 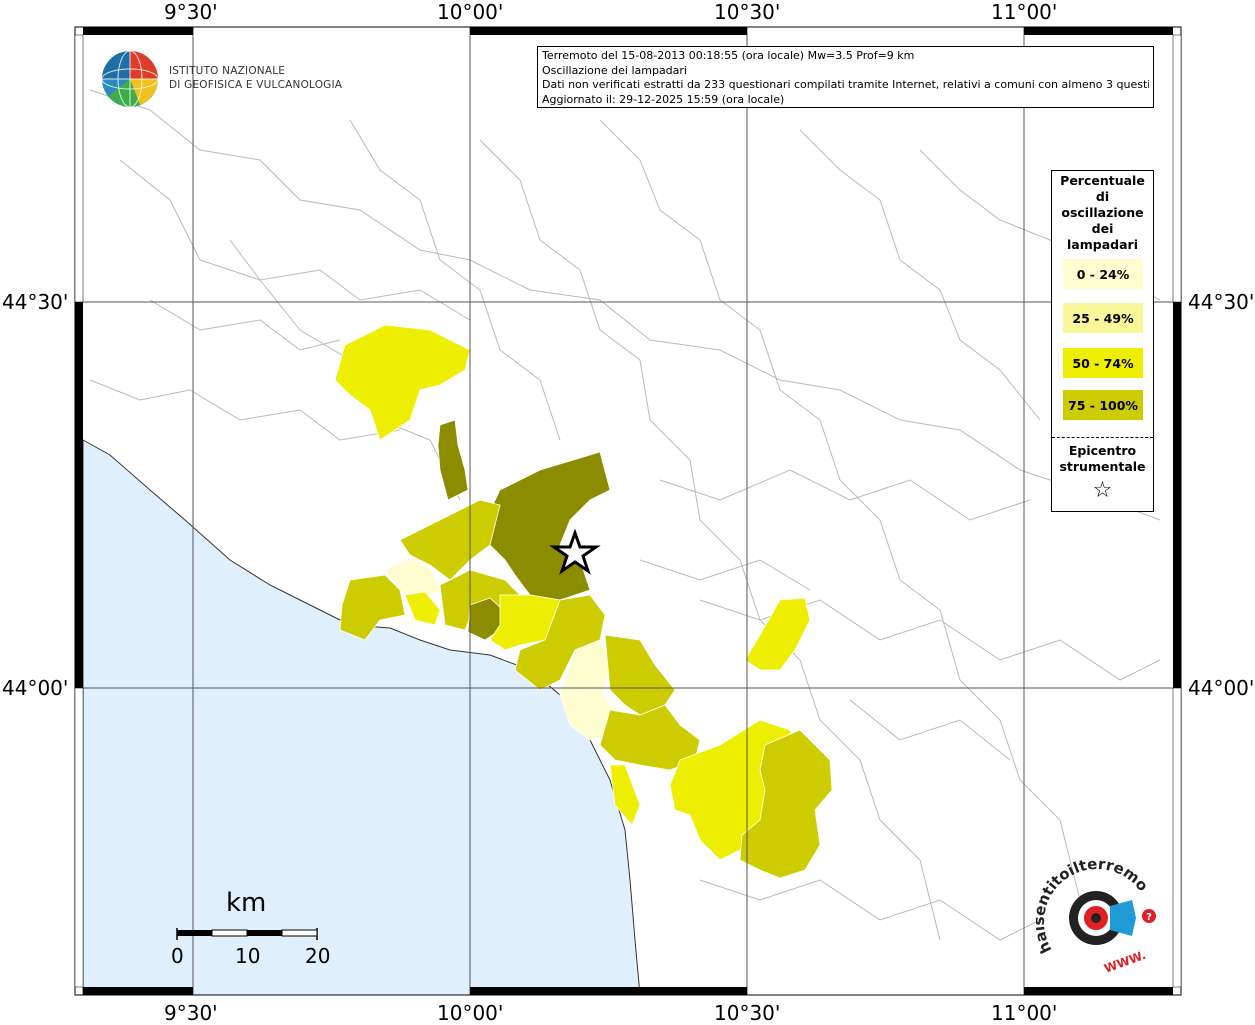 I want to click on legend-epicenter-label: Epicentro strumentale, so click(x=1102, y=459).